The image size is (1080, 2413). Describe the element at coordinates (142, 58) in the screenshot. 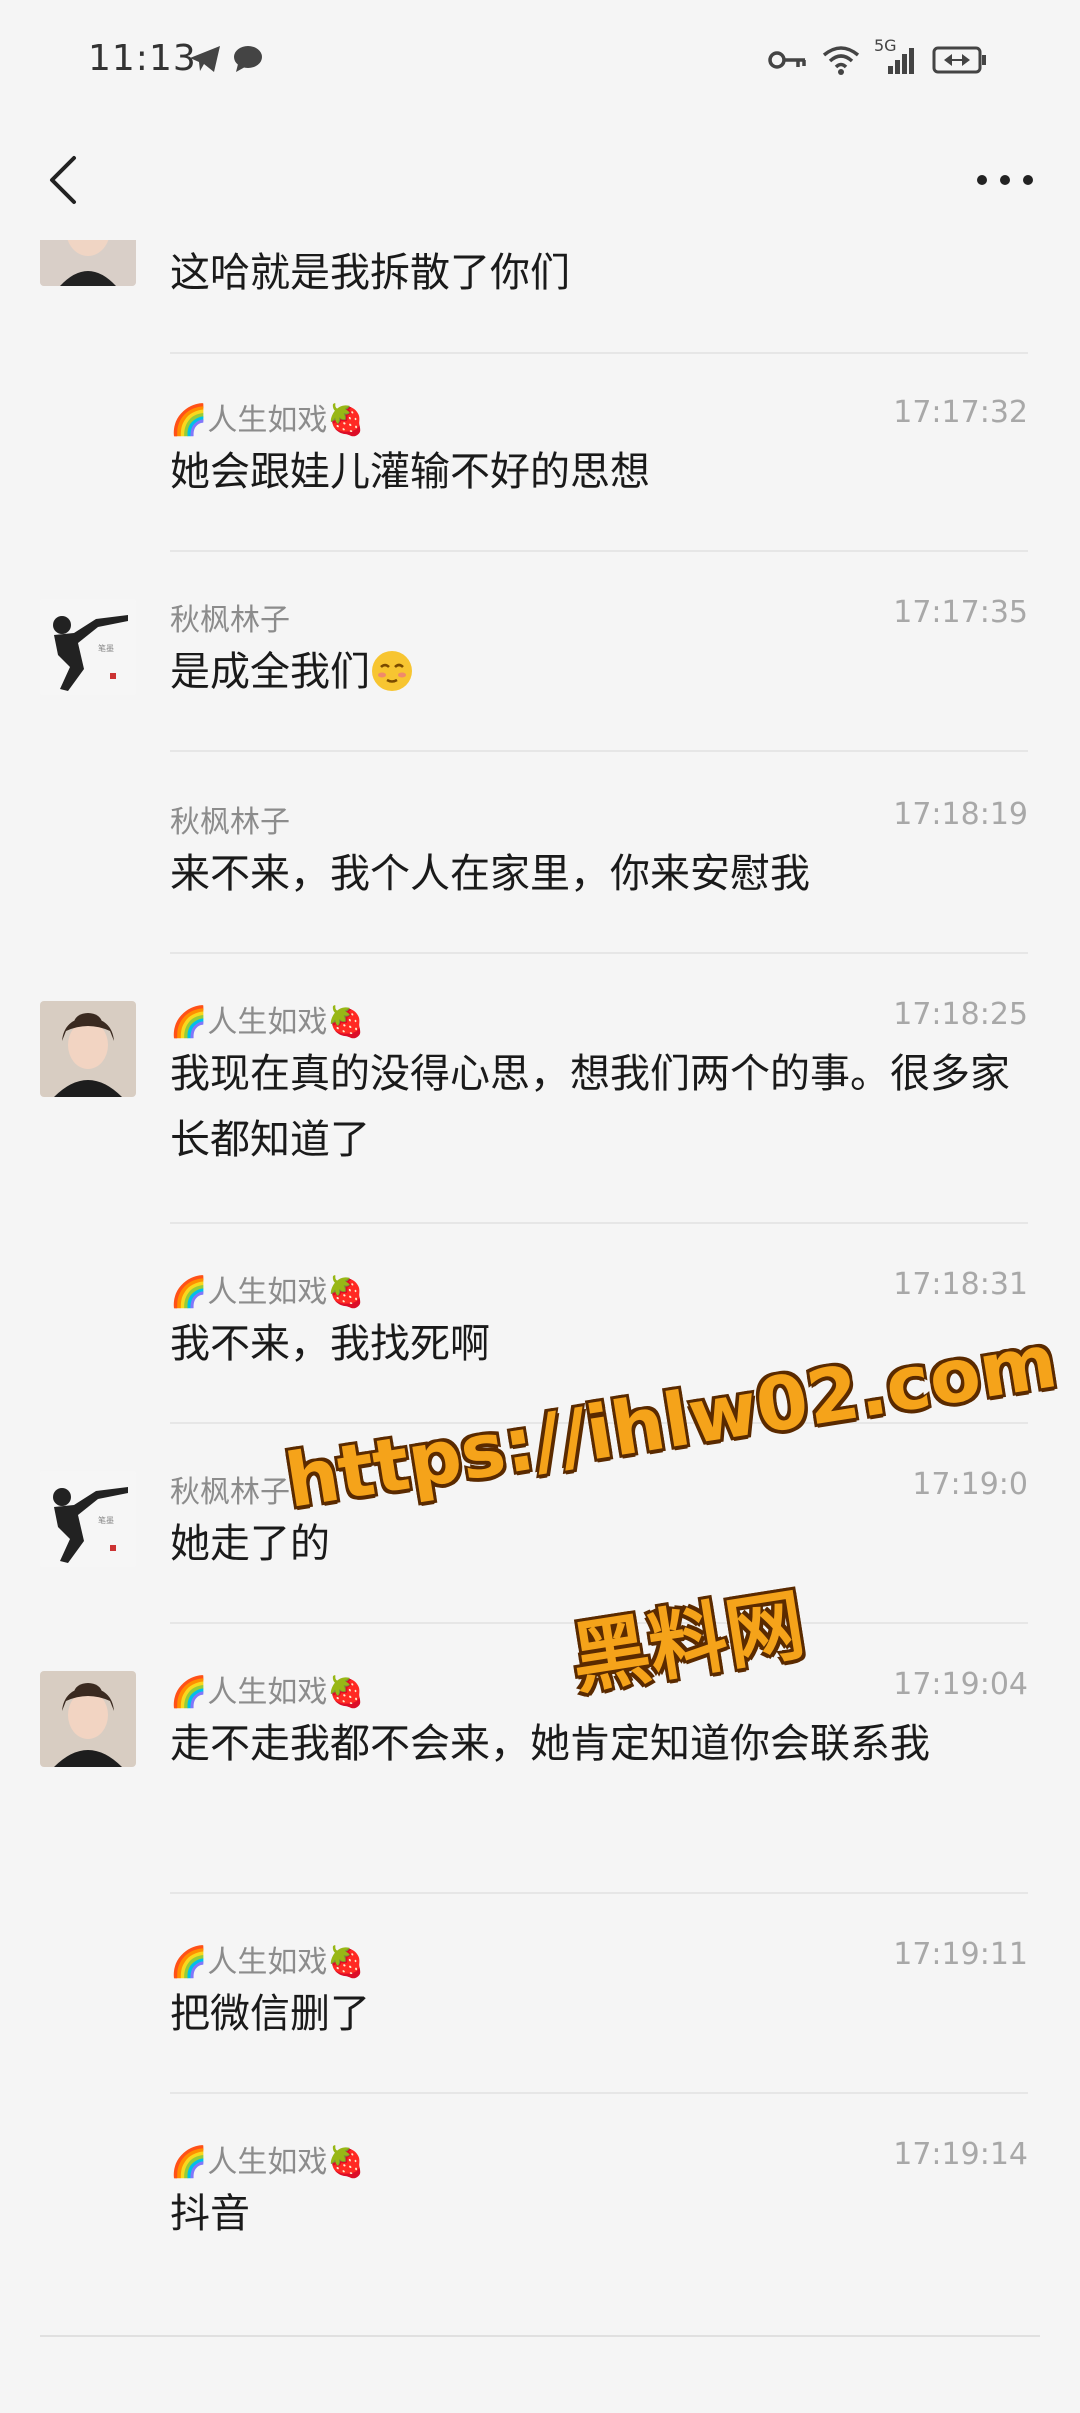

I see `status-time: 11:13` at that location.